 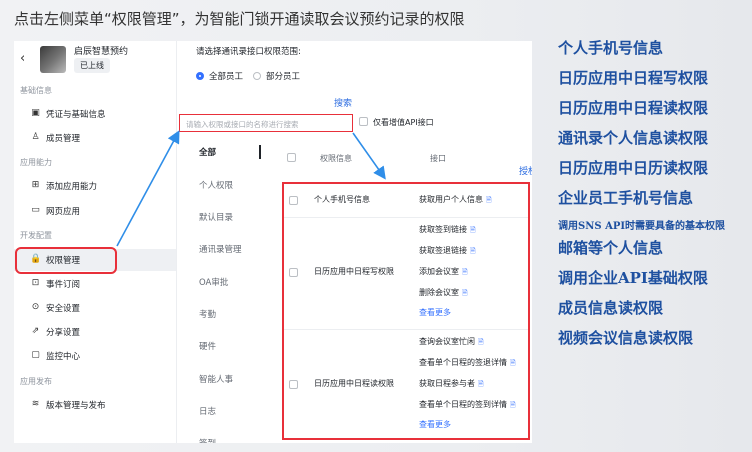 I want to click on summary-item: 邮箱等个人信息, so click(x=611, y=248).